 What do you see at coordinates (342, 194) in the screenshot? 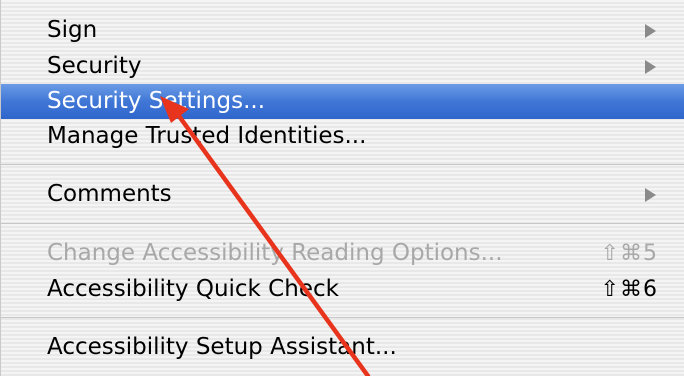
I see `menu-item-comments: Comments` at bounding box center [342, 194].